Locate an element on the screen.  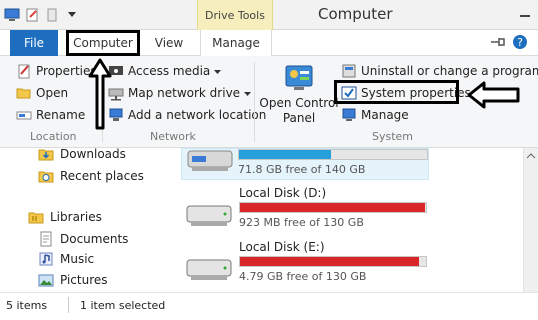
drive-name: Local Disk (E:) is located at coordinates (282, 247).